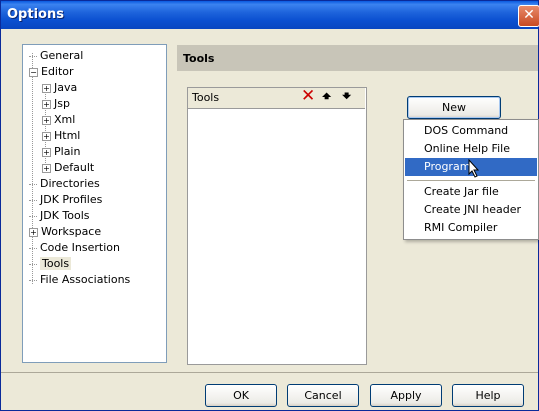  I want to click on menu-item-create-jar-file: Create Jar file, so click(471, 192).